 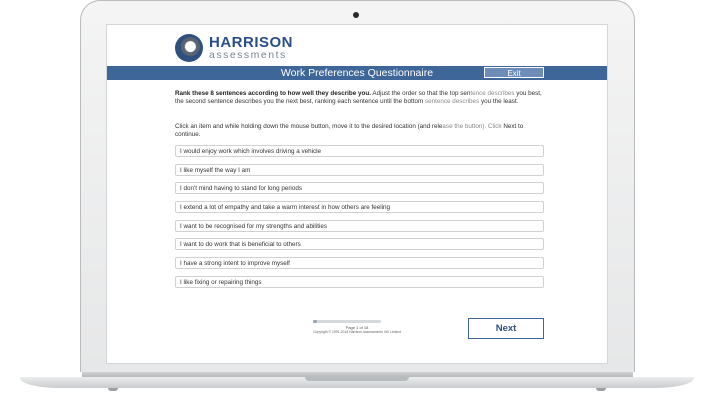 I want to click on instructions-line2-fade: sentence describes, so click(x=452, y=102).